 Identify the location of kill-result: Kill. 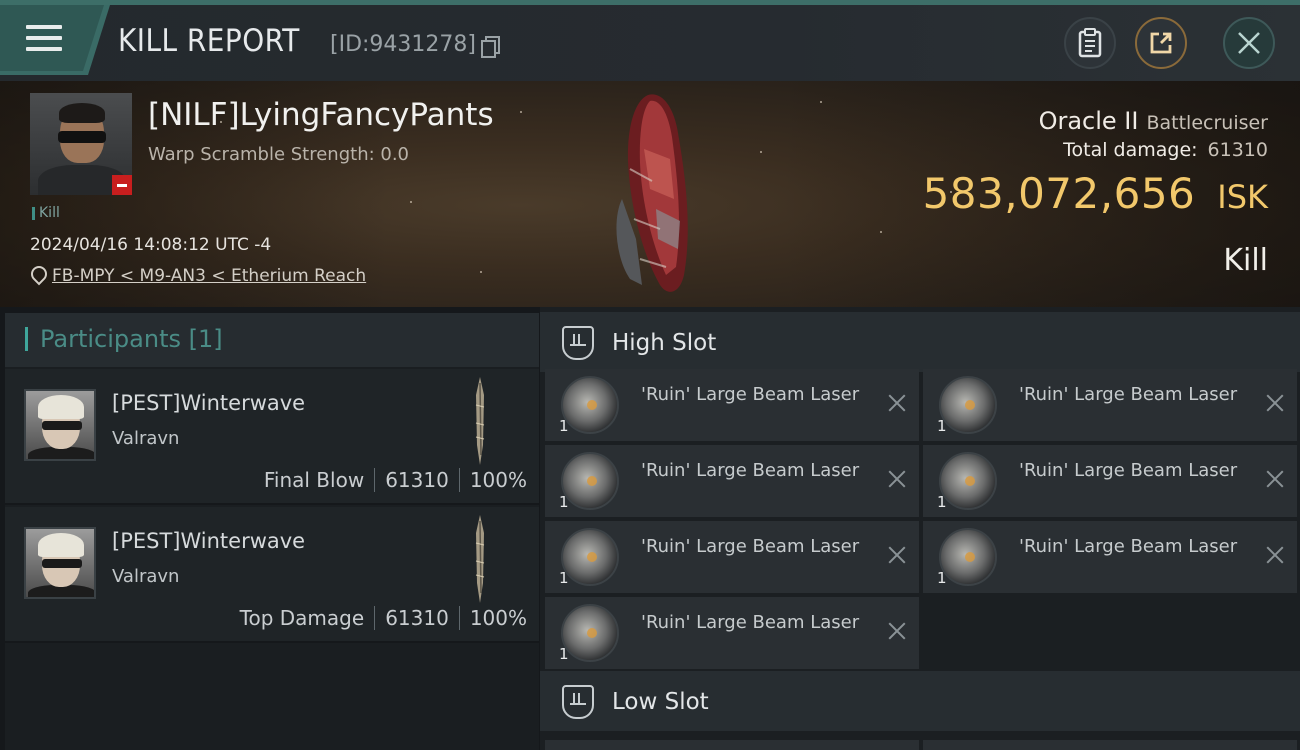
(1245, 260).